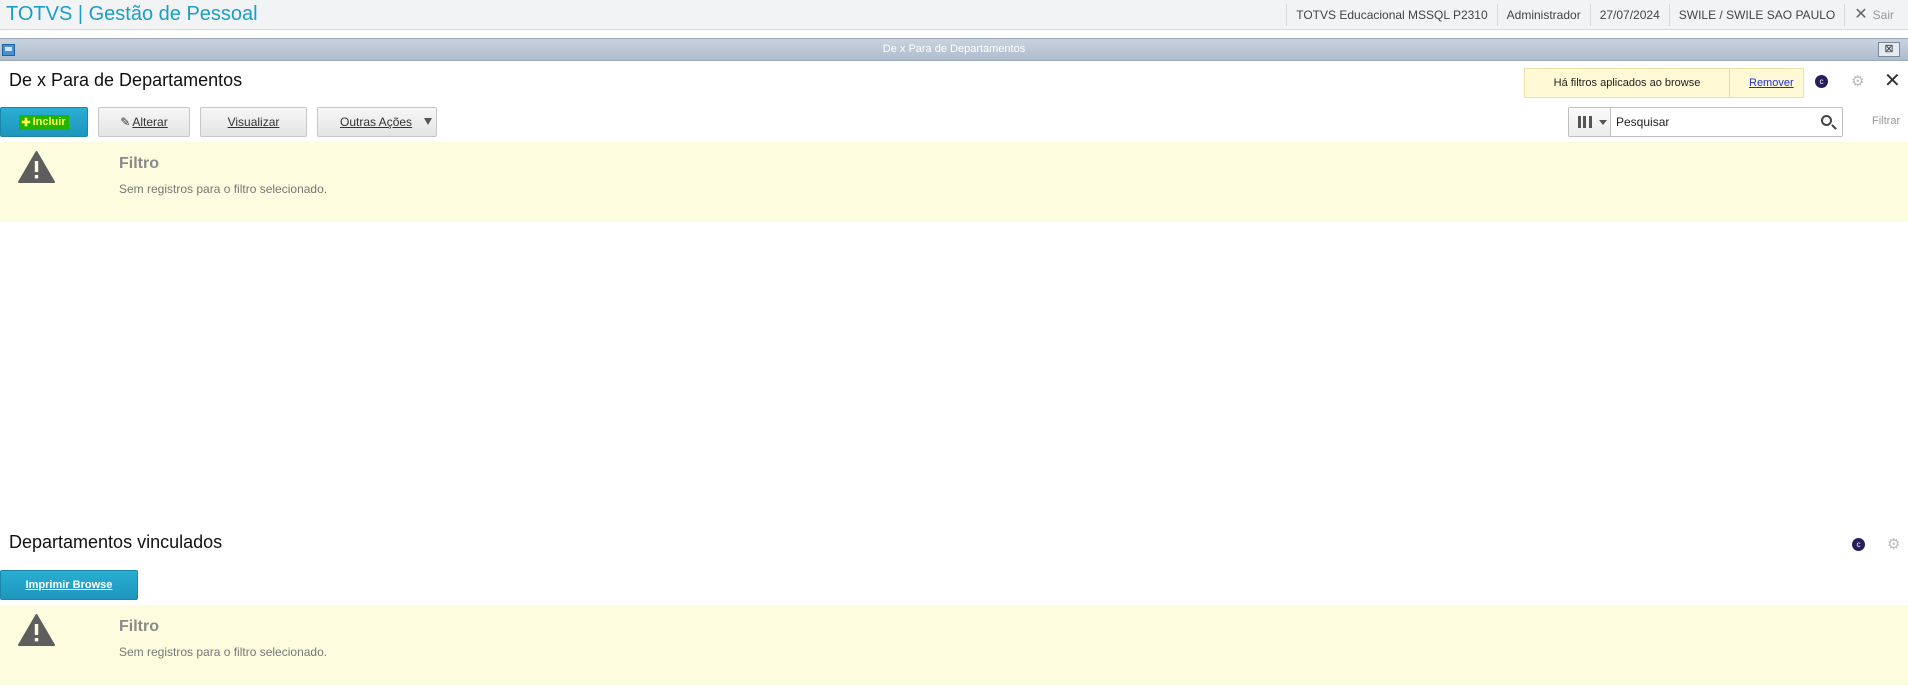 This screenshot has width=1908, height=696. I want to click on browse-title: De x Para de Departamentos, so click(126, 80).